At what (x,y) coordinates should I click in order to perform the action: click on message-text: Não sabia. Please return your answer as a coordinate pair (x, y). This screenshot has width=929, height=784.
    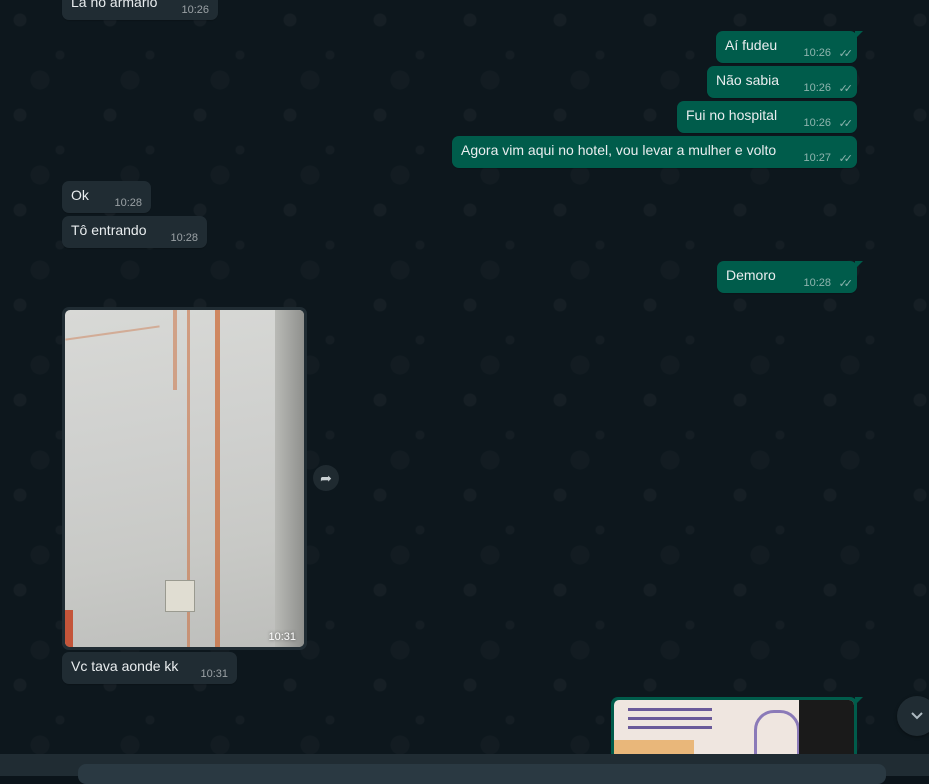
    Looking at the image, I should click on (748, 80).